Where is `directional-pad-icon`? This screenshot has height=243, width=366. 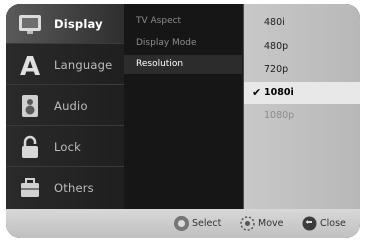 directional-pad-icon is located at coordinates (247, 223).